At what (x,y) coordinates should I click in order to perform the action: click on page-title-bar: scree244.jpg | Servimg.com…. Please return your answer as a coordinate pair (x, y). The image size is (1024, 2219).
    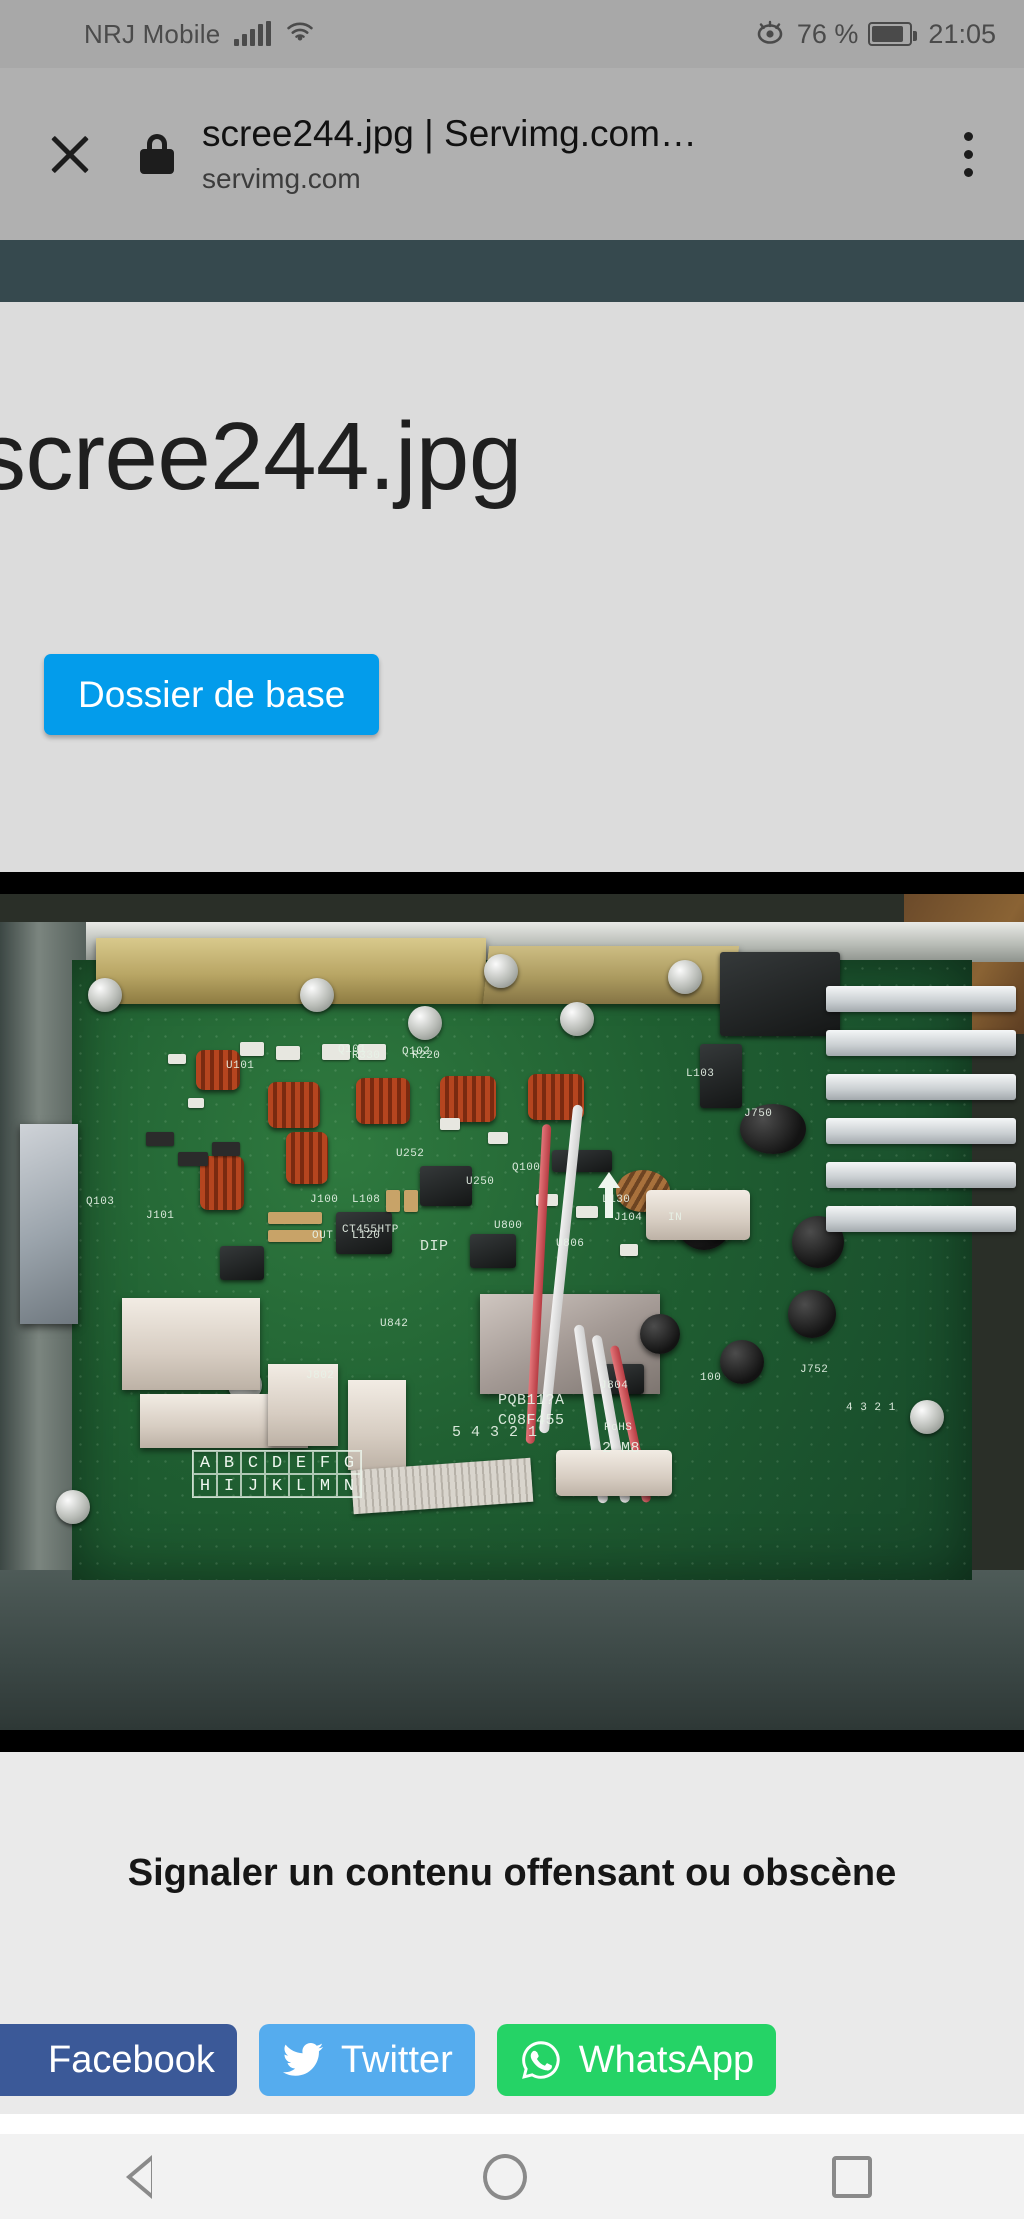
    Looking at the image, I should click on (449, 133).